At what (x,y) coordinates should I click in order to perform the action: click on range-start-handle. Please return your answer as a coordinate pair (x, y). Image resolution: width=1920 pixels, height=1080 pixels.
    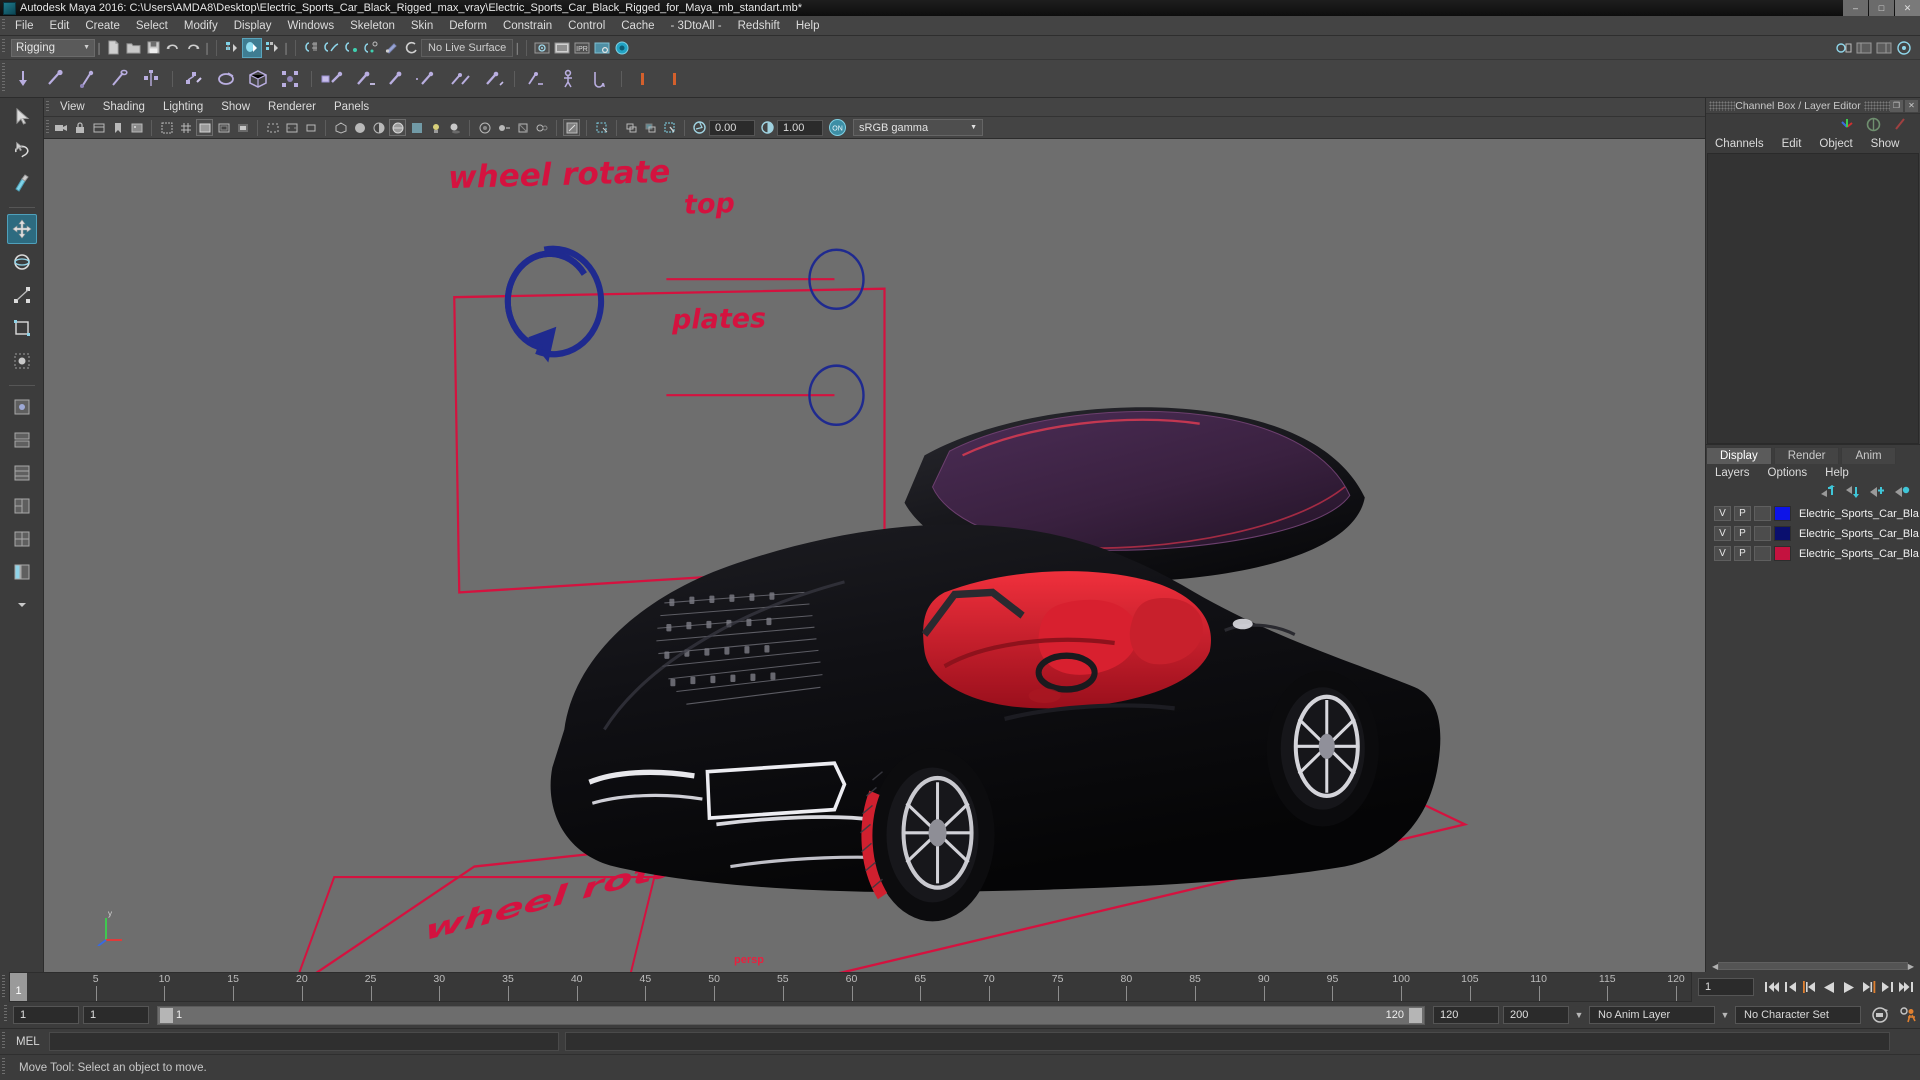
    Looking at the image, I should click on (166, 1015).